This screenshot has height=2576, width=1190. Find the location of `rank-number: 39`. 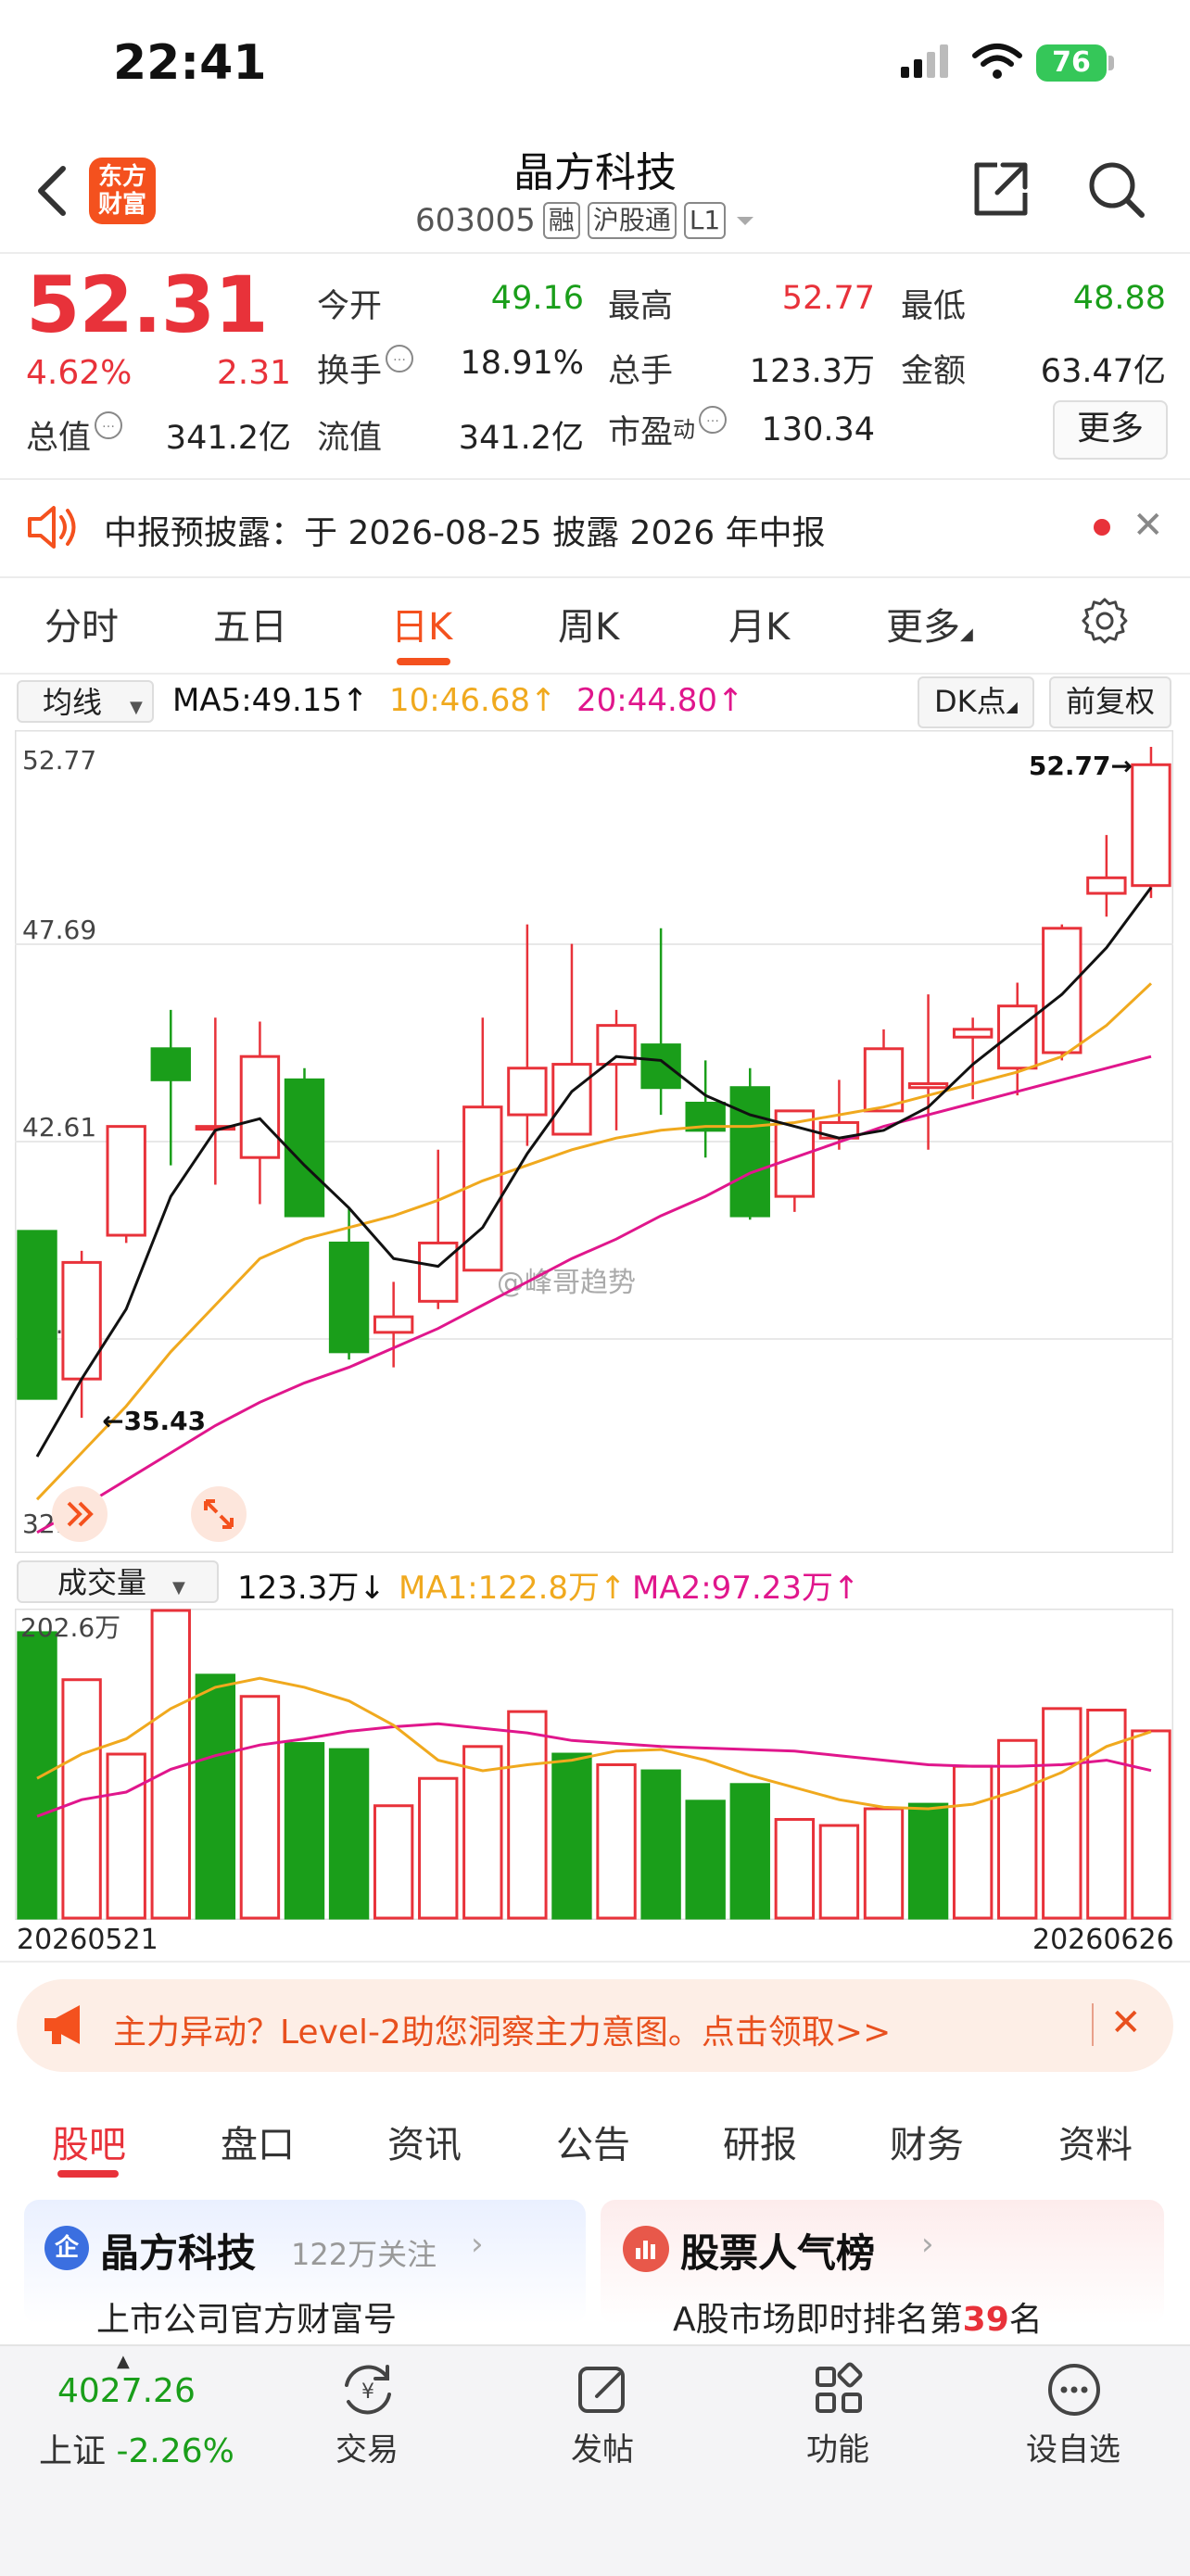

rank-number: 39 is located at coordinates (985, 2320).